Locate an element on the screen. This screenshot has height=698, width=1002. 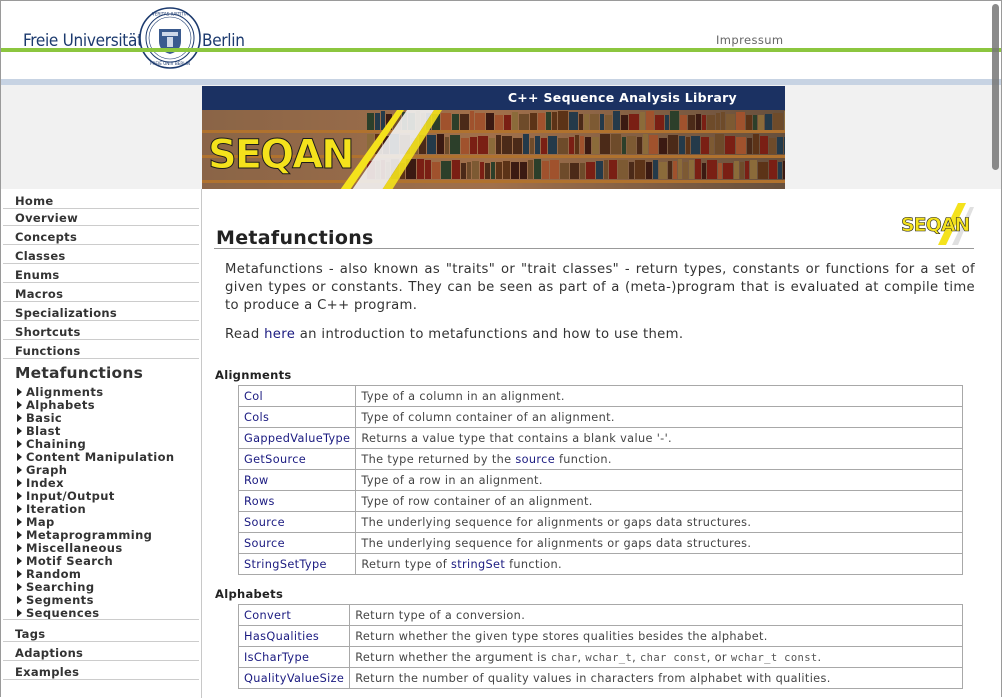
banner-title: C++ Sequence Analysis Library is located at coordinates (622, 97).